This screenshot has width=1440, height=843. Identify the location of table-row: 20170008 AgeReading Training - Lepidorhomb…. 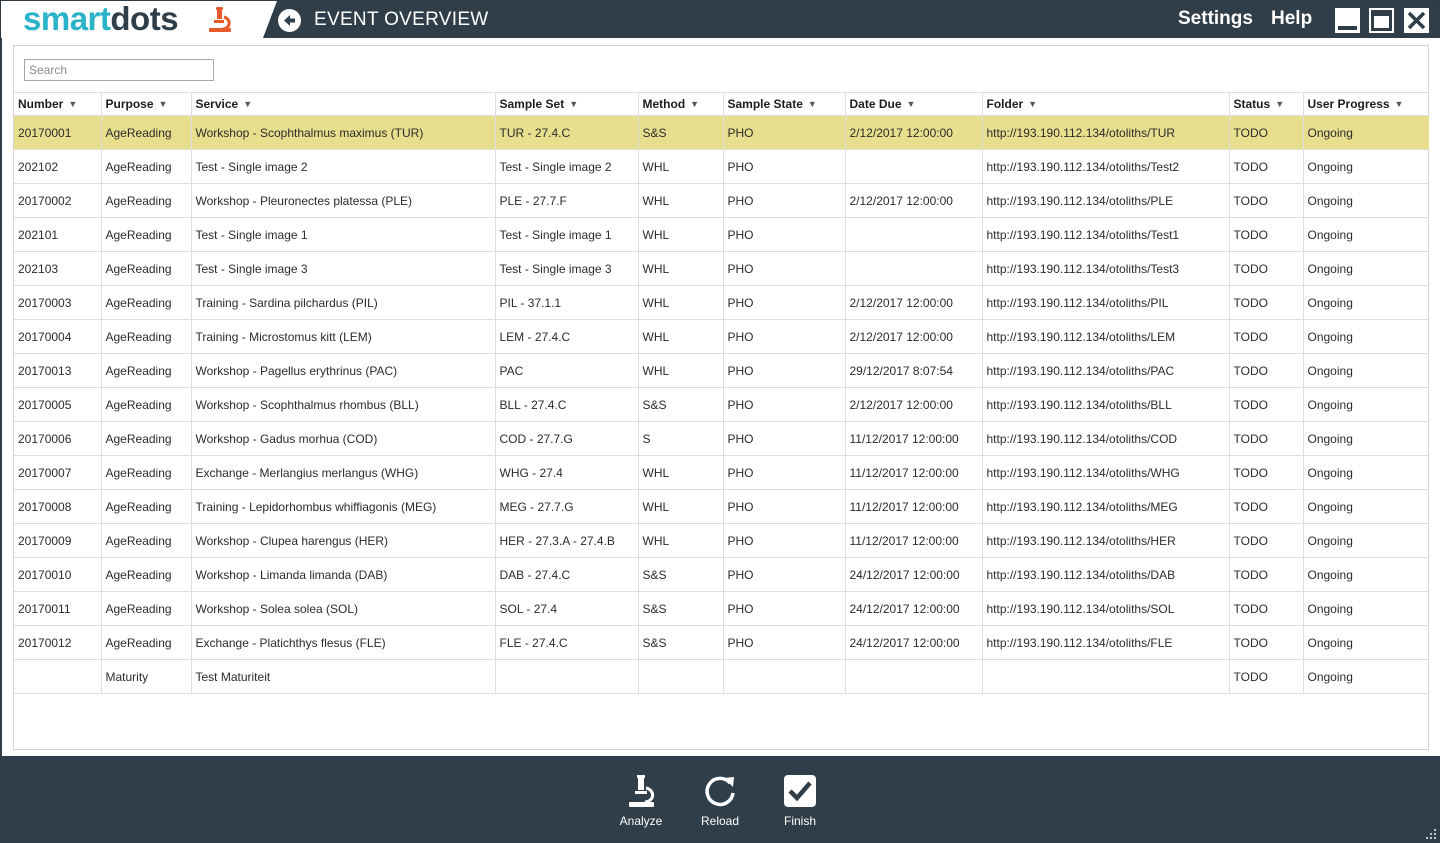
(721, 506).